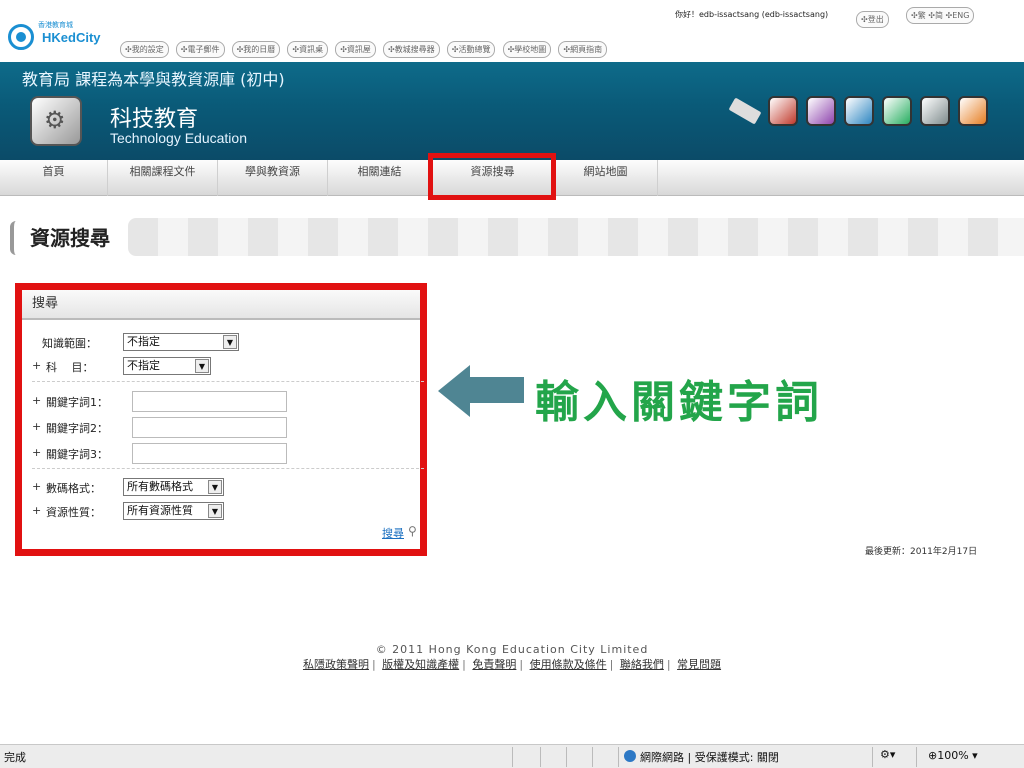  What do you see at coordinates (380, 178) in the screenshot?
I see `nav-related-links: 相關連結` at bounding box center [380, 178].